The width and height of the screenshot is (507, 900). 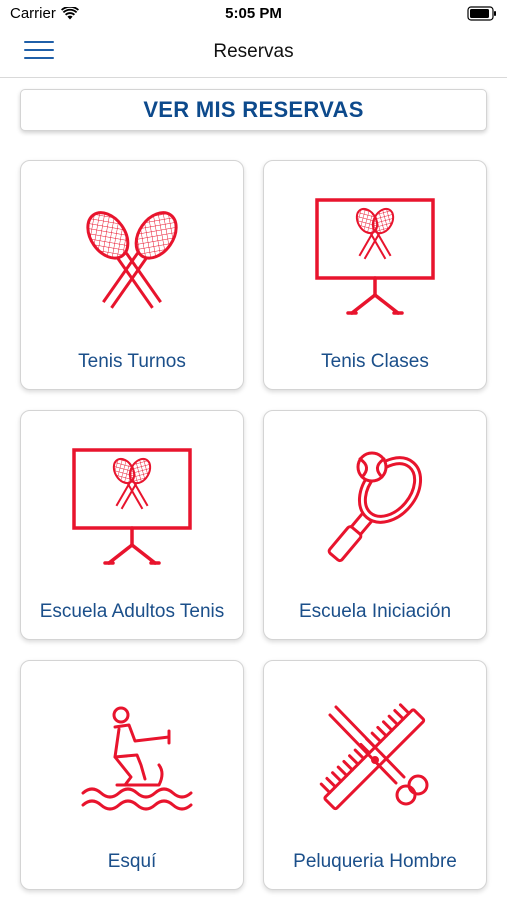 I want to click on card-tenis-clases: Tenis Clases, so click(x=375, y=275).